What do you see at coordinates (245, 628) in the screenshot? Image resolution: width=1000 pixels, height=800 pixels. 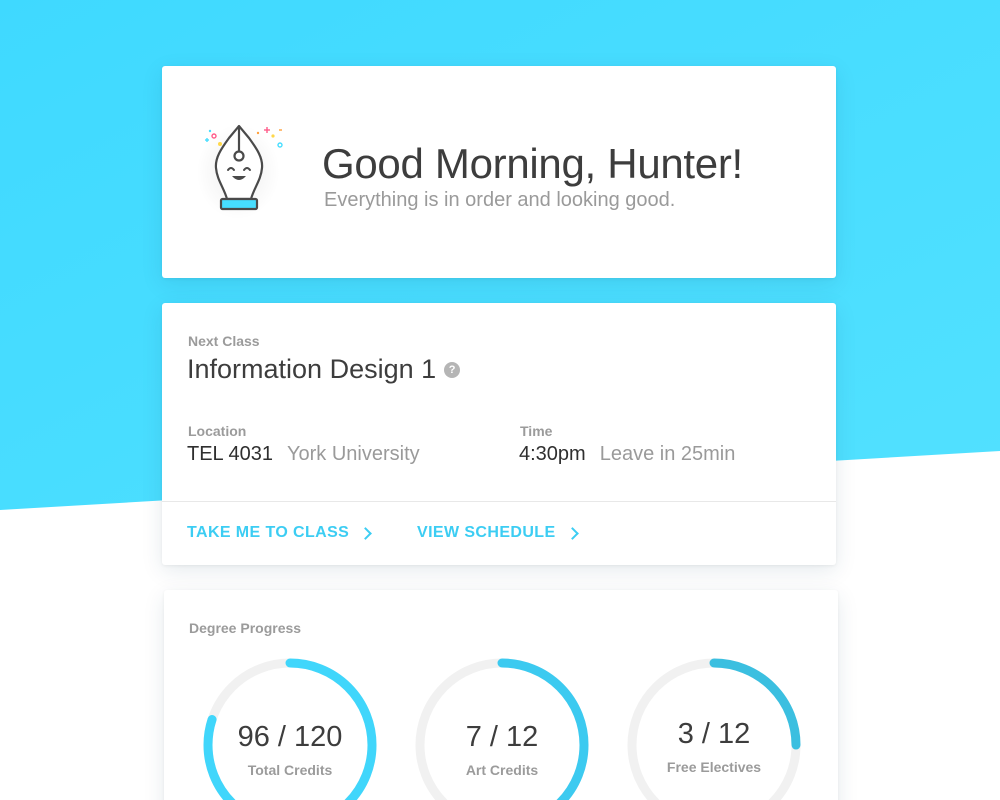 I see `degree-progress-label: Degree Progress` at bounding box center [245, 628].